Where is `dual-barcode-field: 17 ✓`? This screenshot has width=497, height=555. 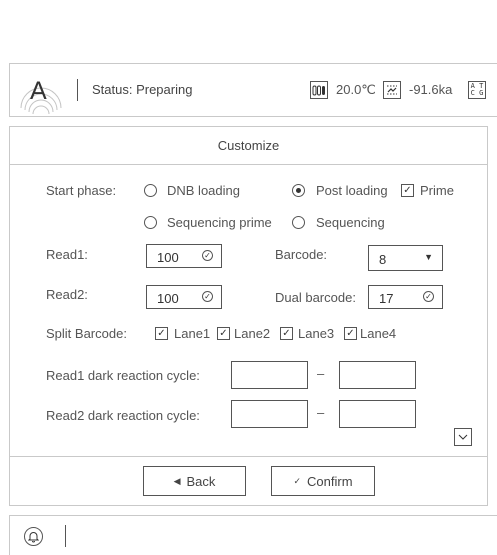
dual-barcode-field: 17 ✓ is located at coordinates (405, 297).